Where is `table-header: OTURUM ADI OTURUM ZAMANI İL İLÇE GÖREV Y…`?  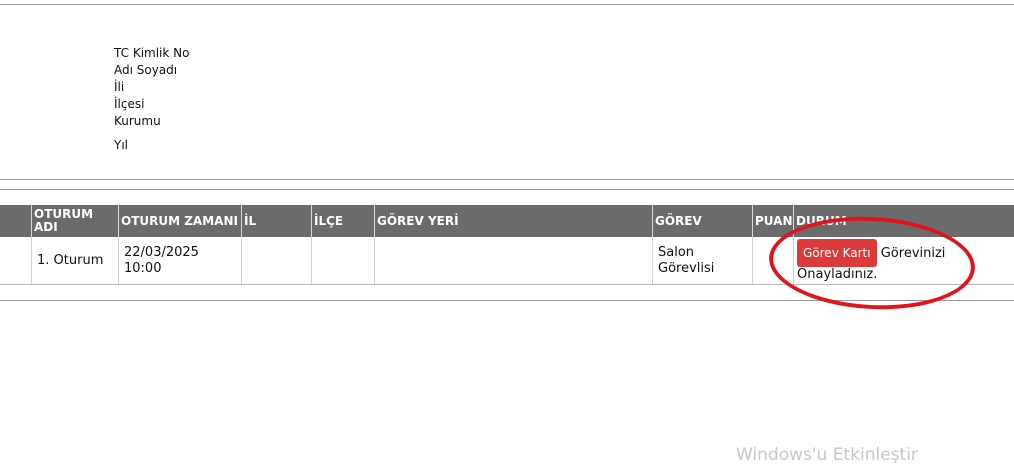
table-header: OTURUM ADI OTURUM ZAMANI İL İLÇE GÖREV Y… is located at coordinates (507, 221).